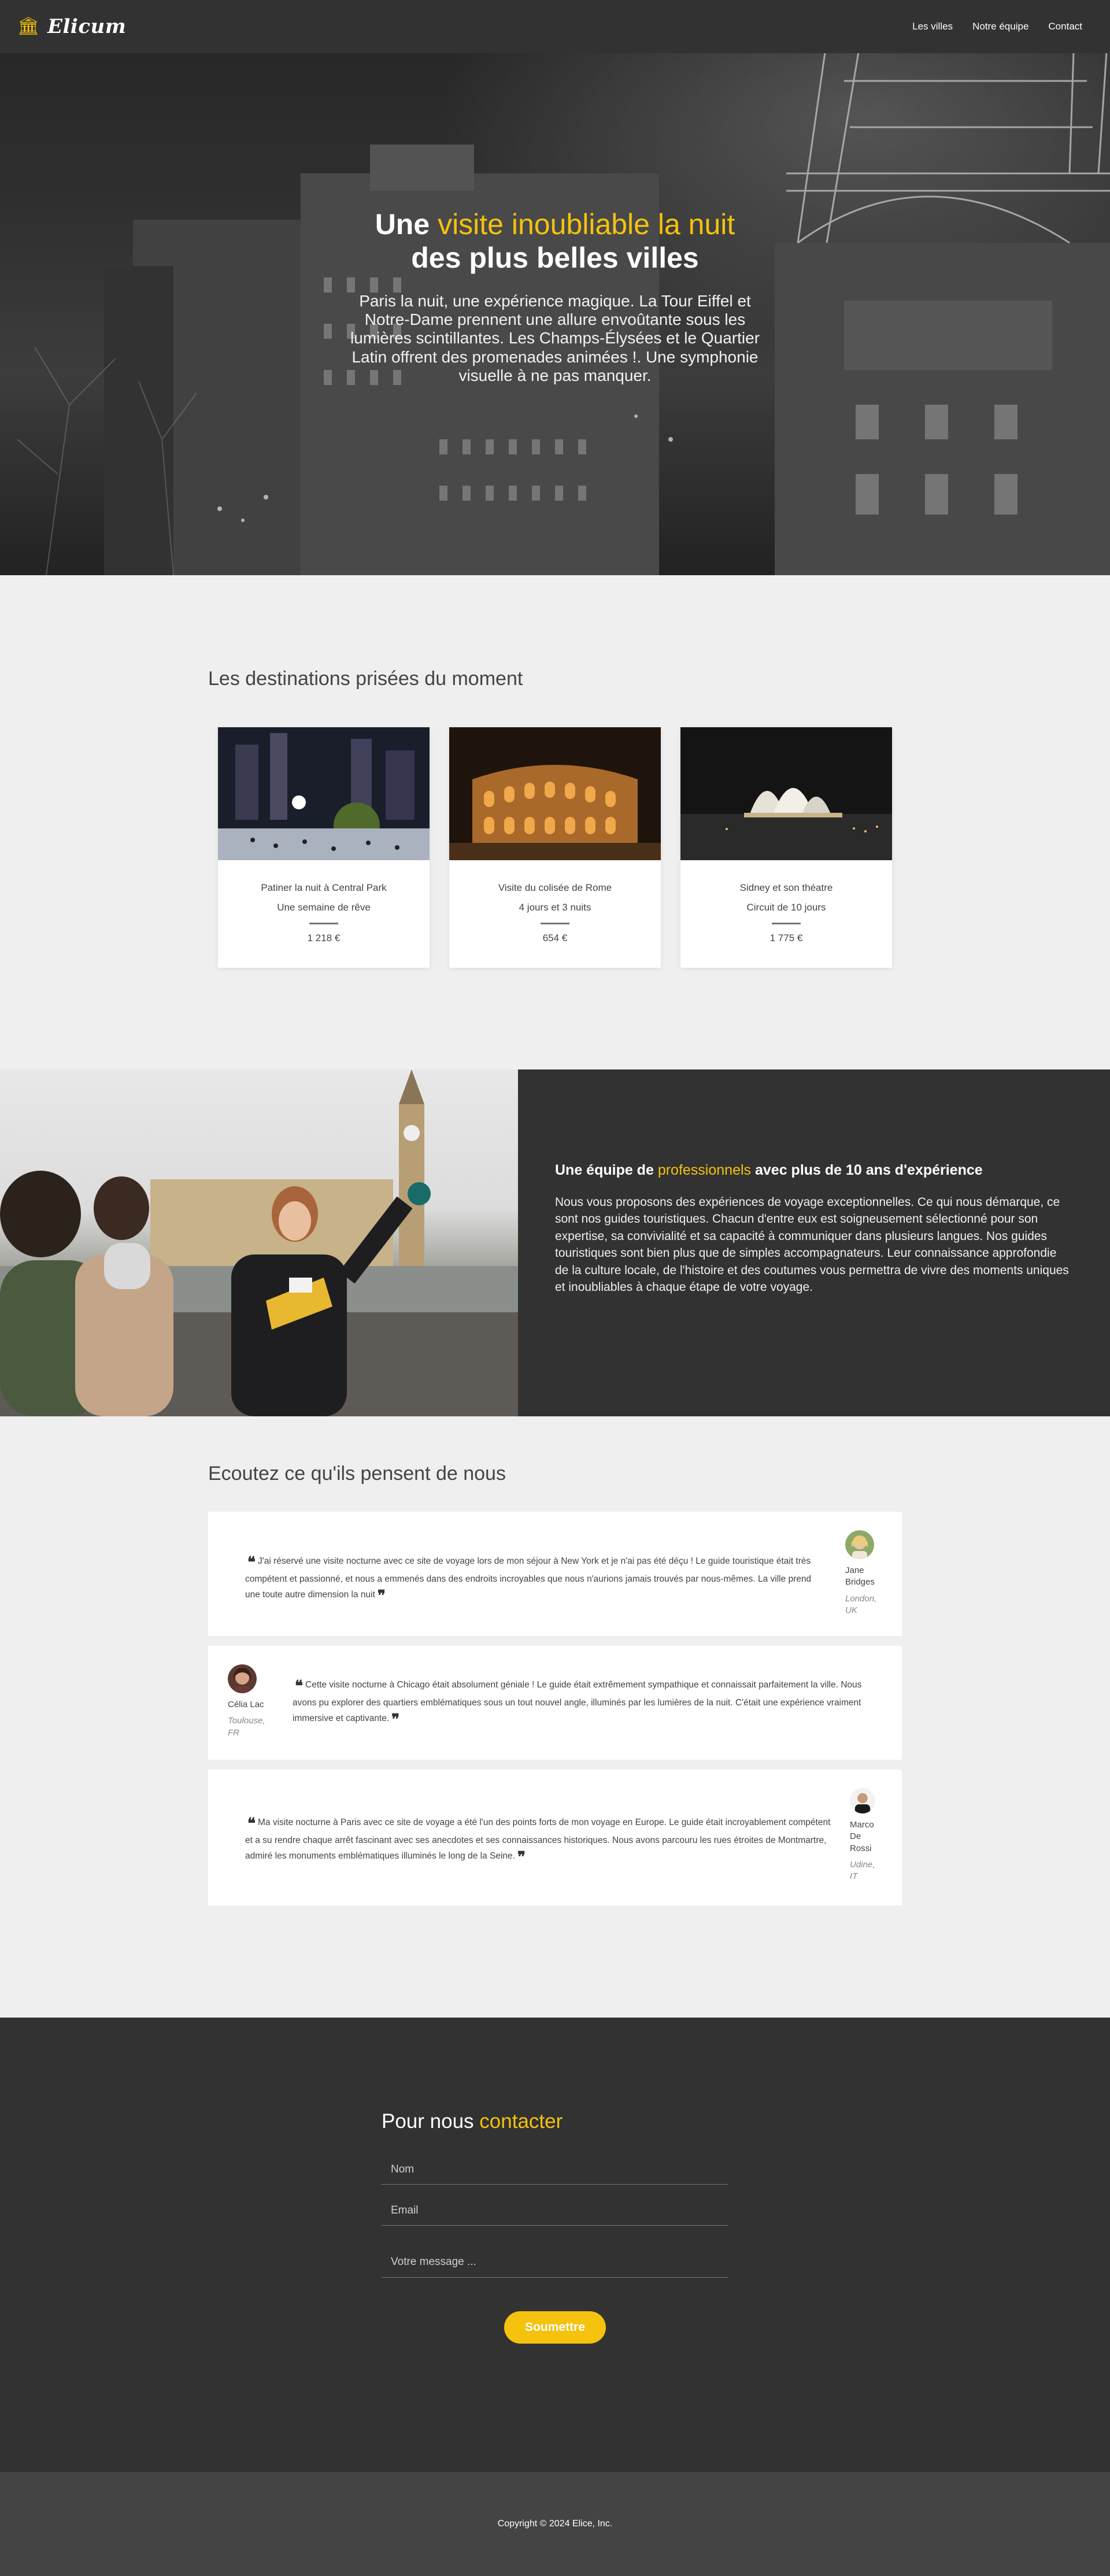 The image size is (1110, 2576). What do you see at coordinates (555, 2170) in the screenshot?
I see `name-input` at bounding box center [555, 2170].